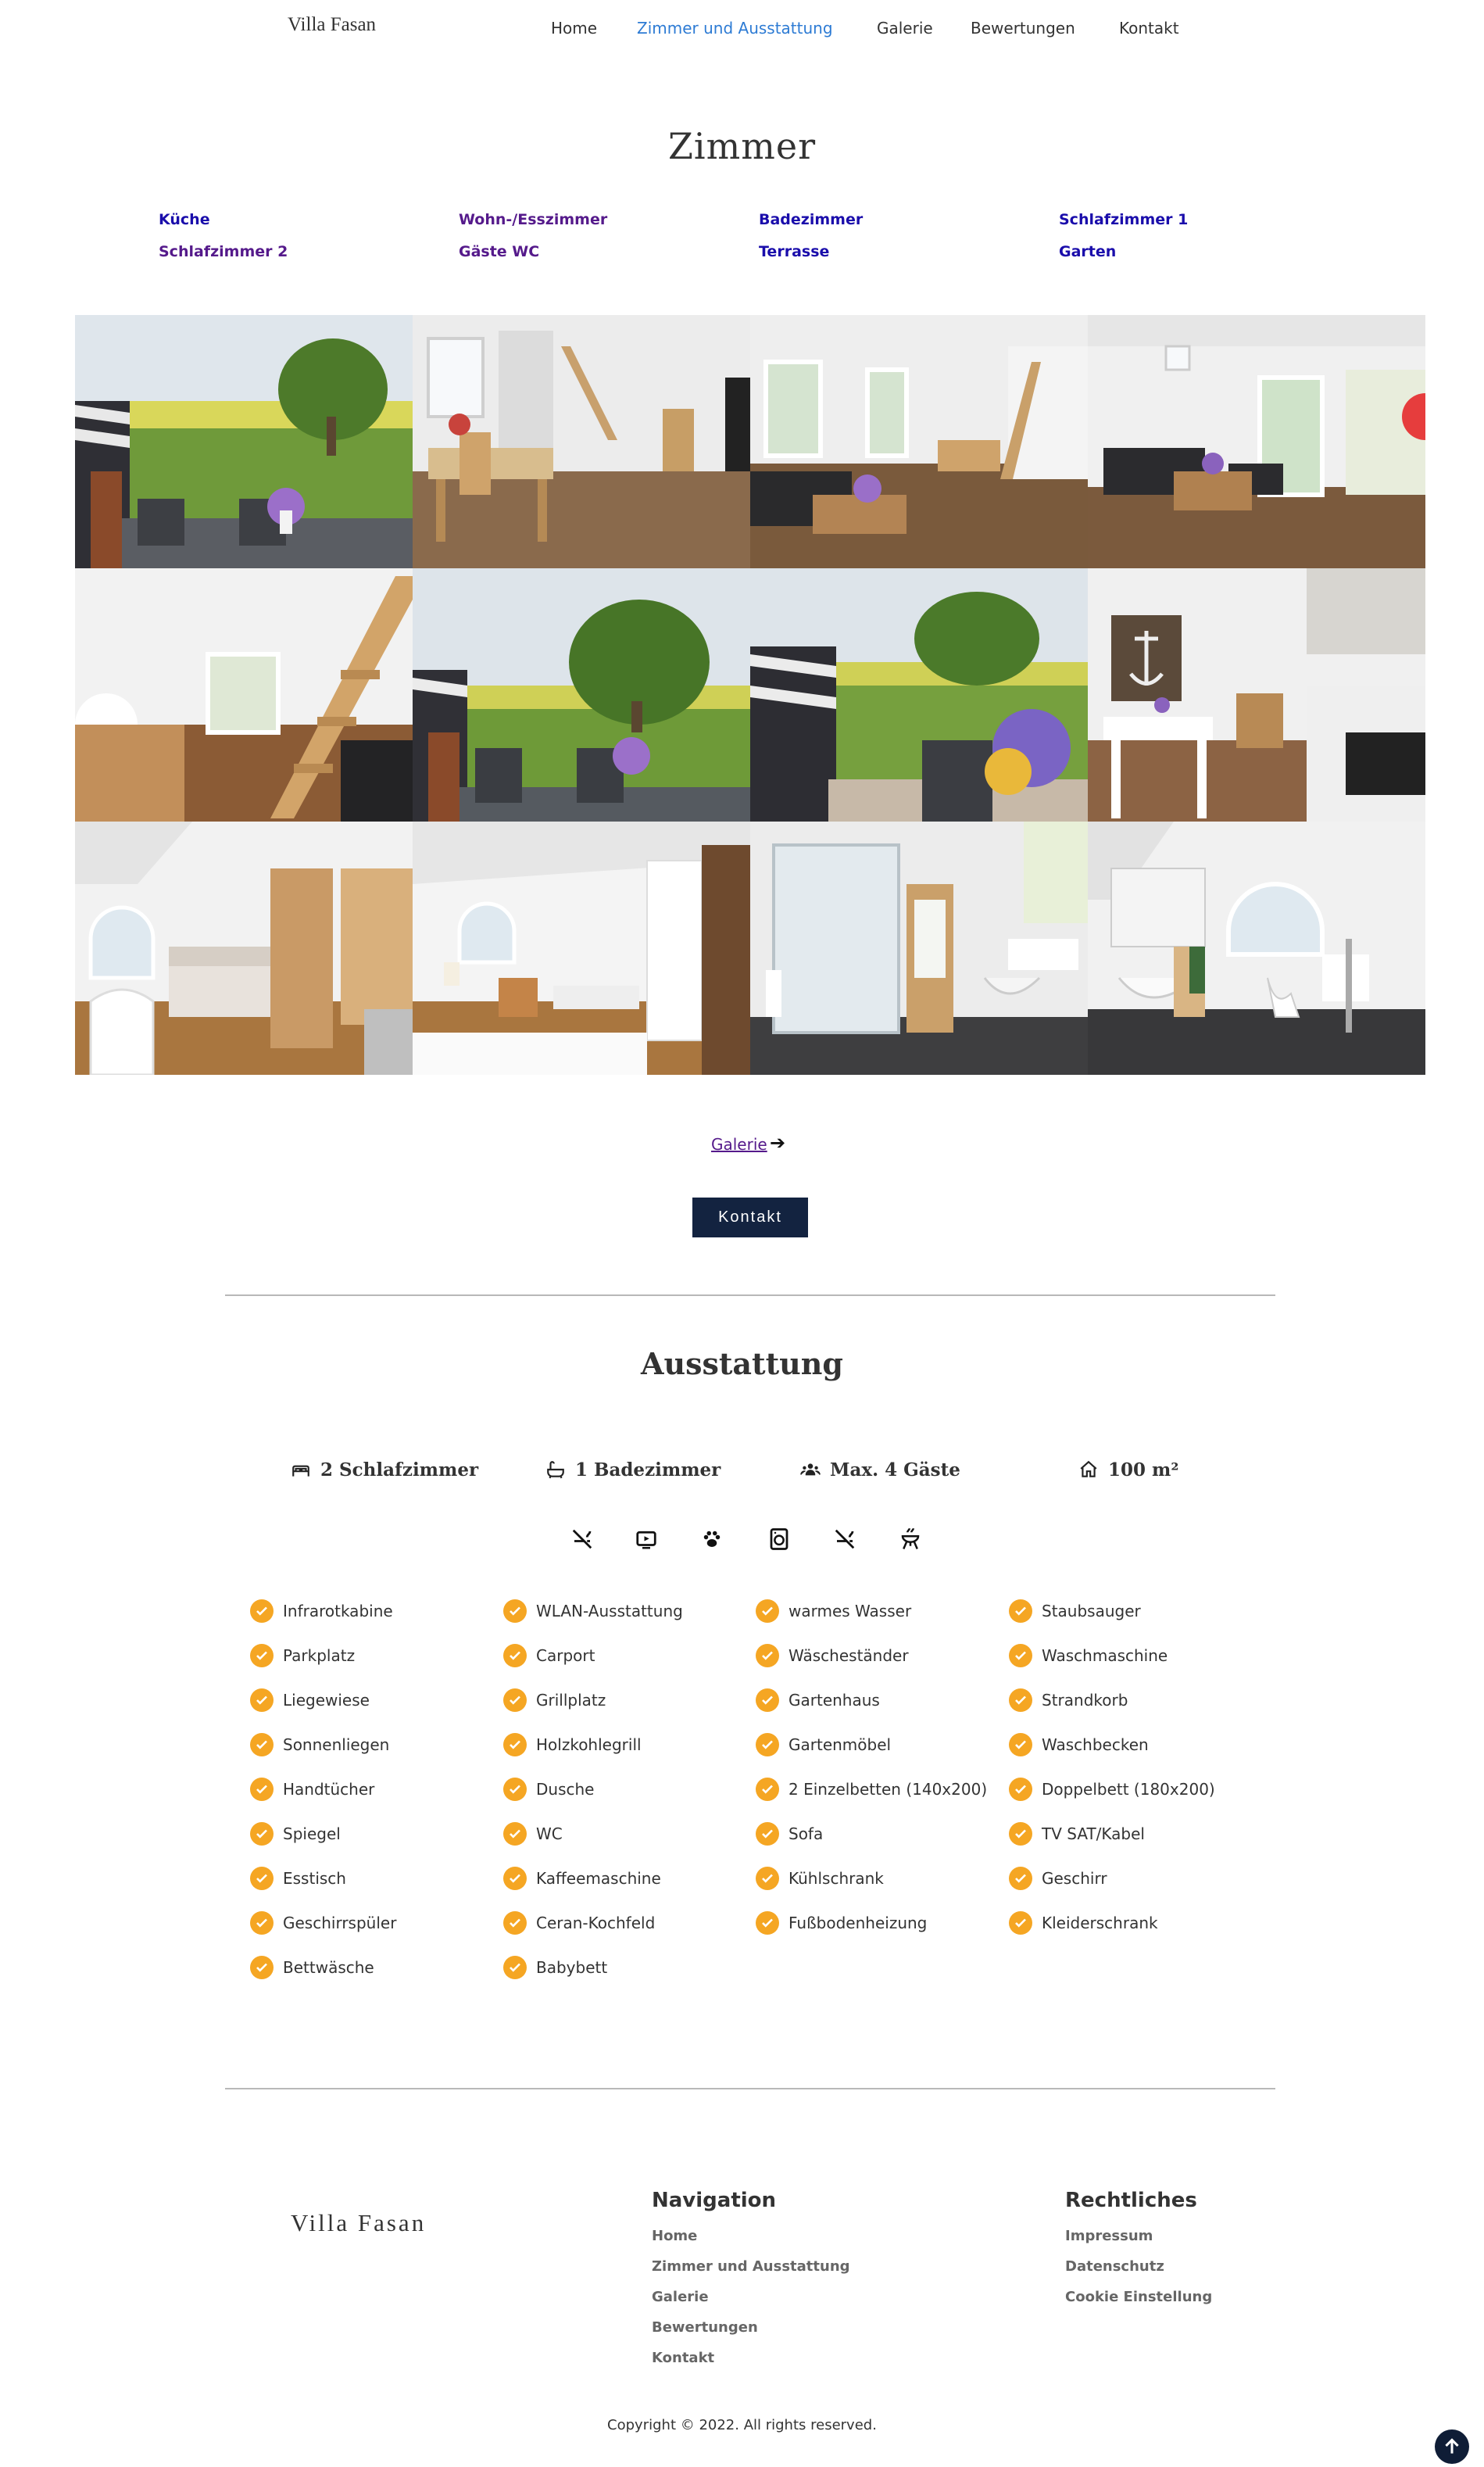  I want to click on feature-item: Strandkorb, so click(1068, 1700).